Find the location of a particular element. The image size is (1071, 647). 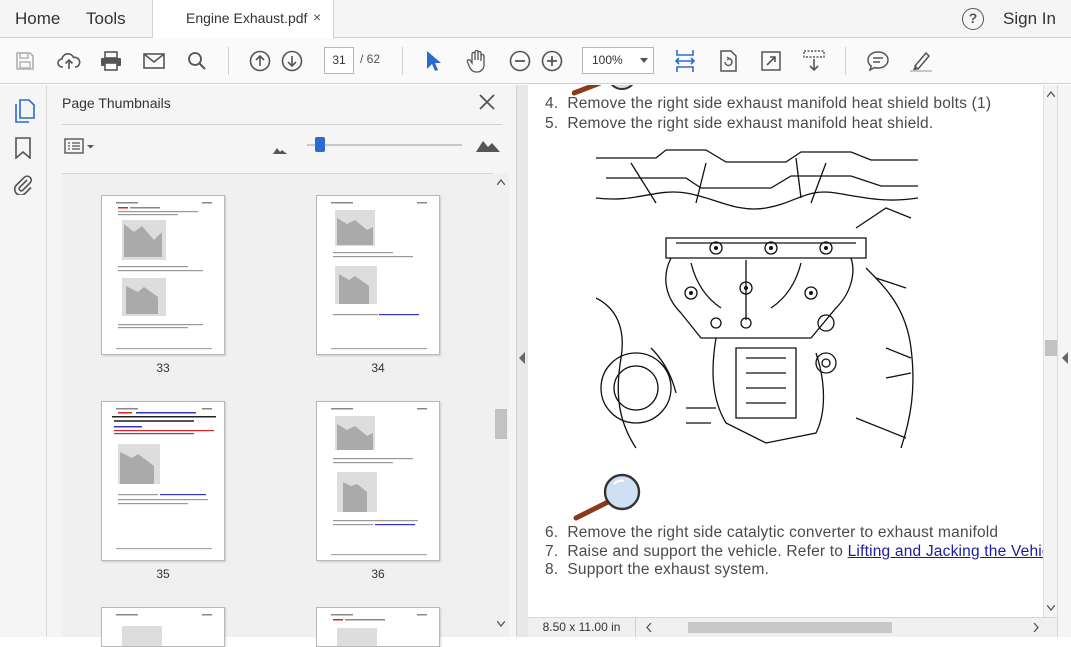

thumbnail-size-slider is located at coordinates (384, 145).